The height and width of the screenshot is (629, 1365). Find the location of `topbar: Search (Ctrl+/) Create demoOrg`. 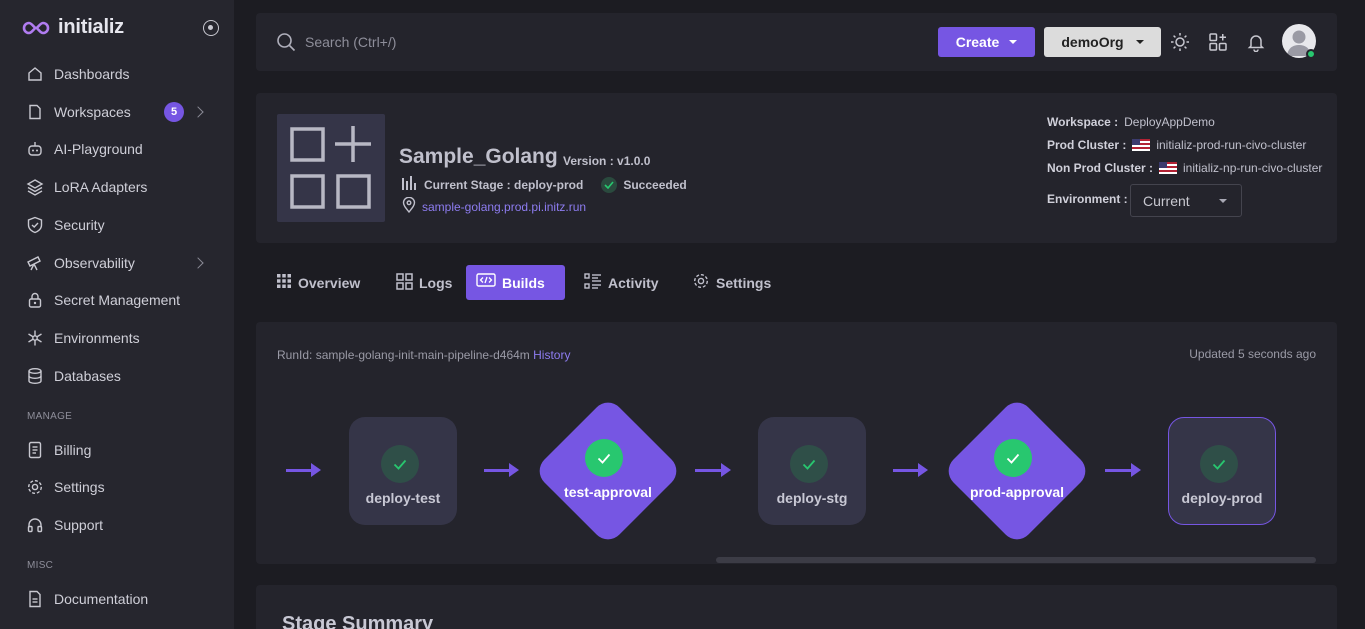

topbar: Search (Ctrl+/) Create demoOrg is located at coordinates (796, 42).